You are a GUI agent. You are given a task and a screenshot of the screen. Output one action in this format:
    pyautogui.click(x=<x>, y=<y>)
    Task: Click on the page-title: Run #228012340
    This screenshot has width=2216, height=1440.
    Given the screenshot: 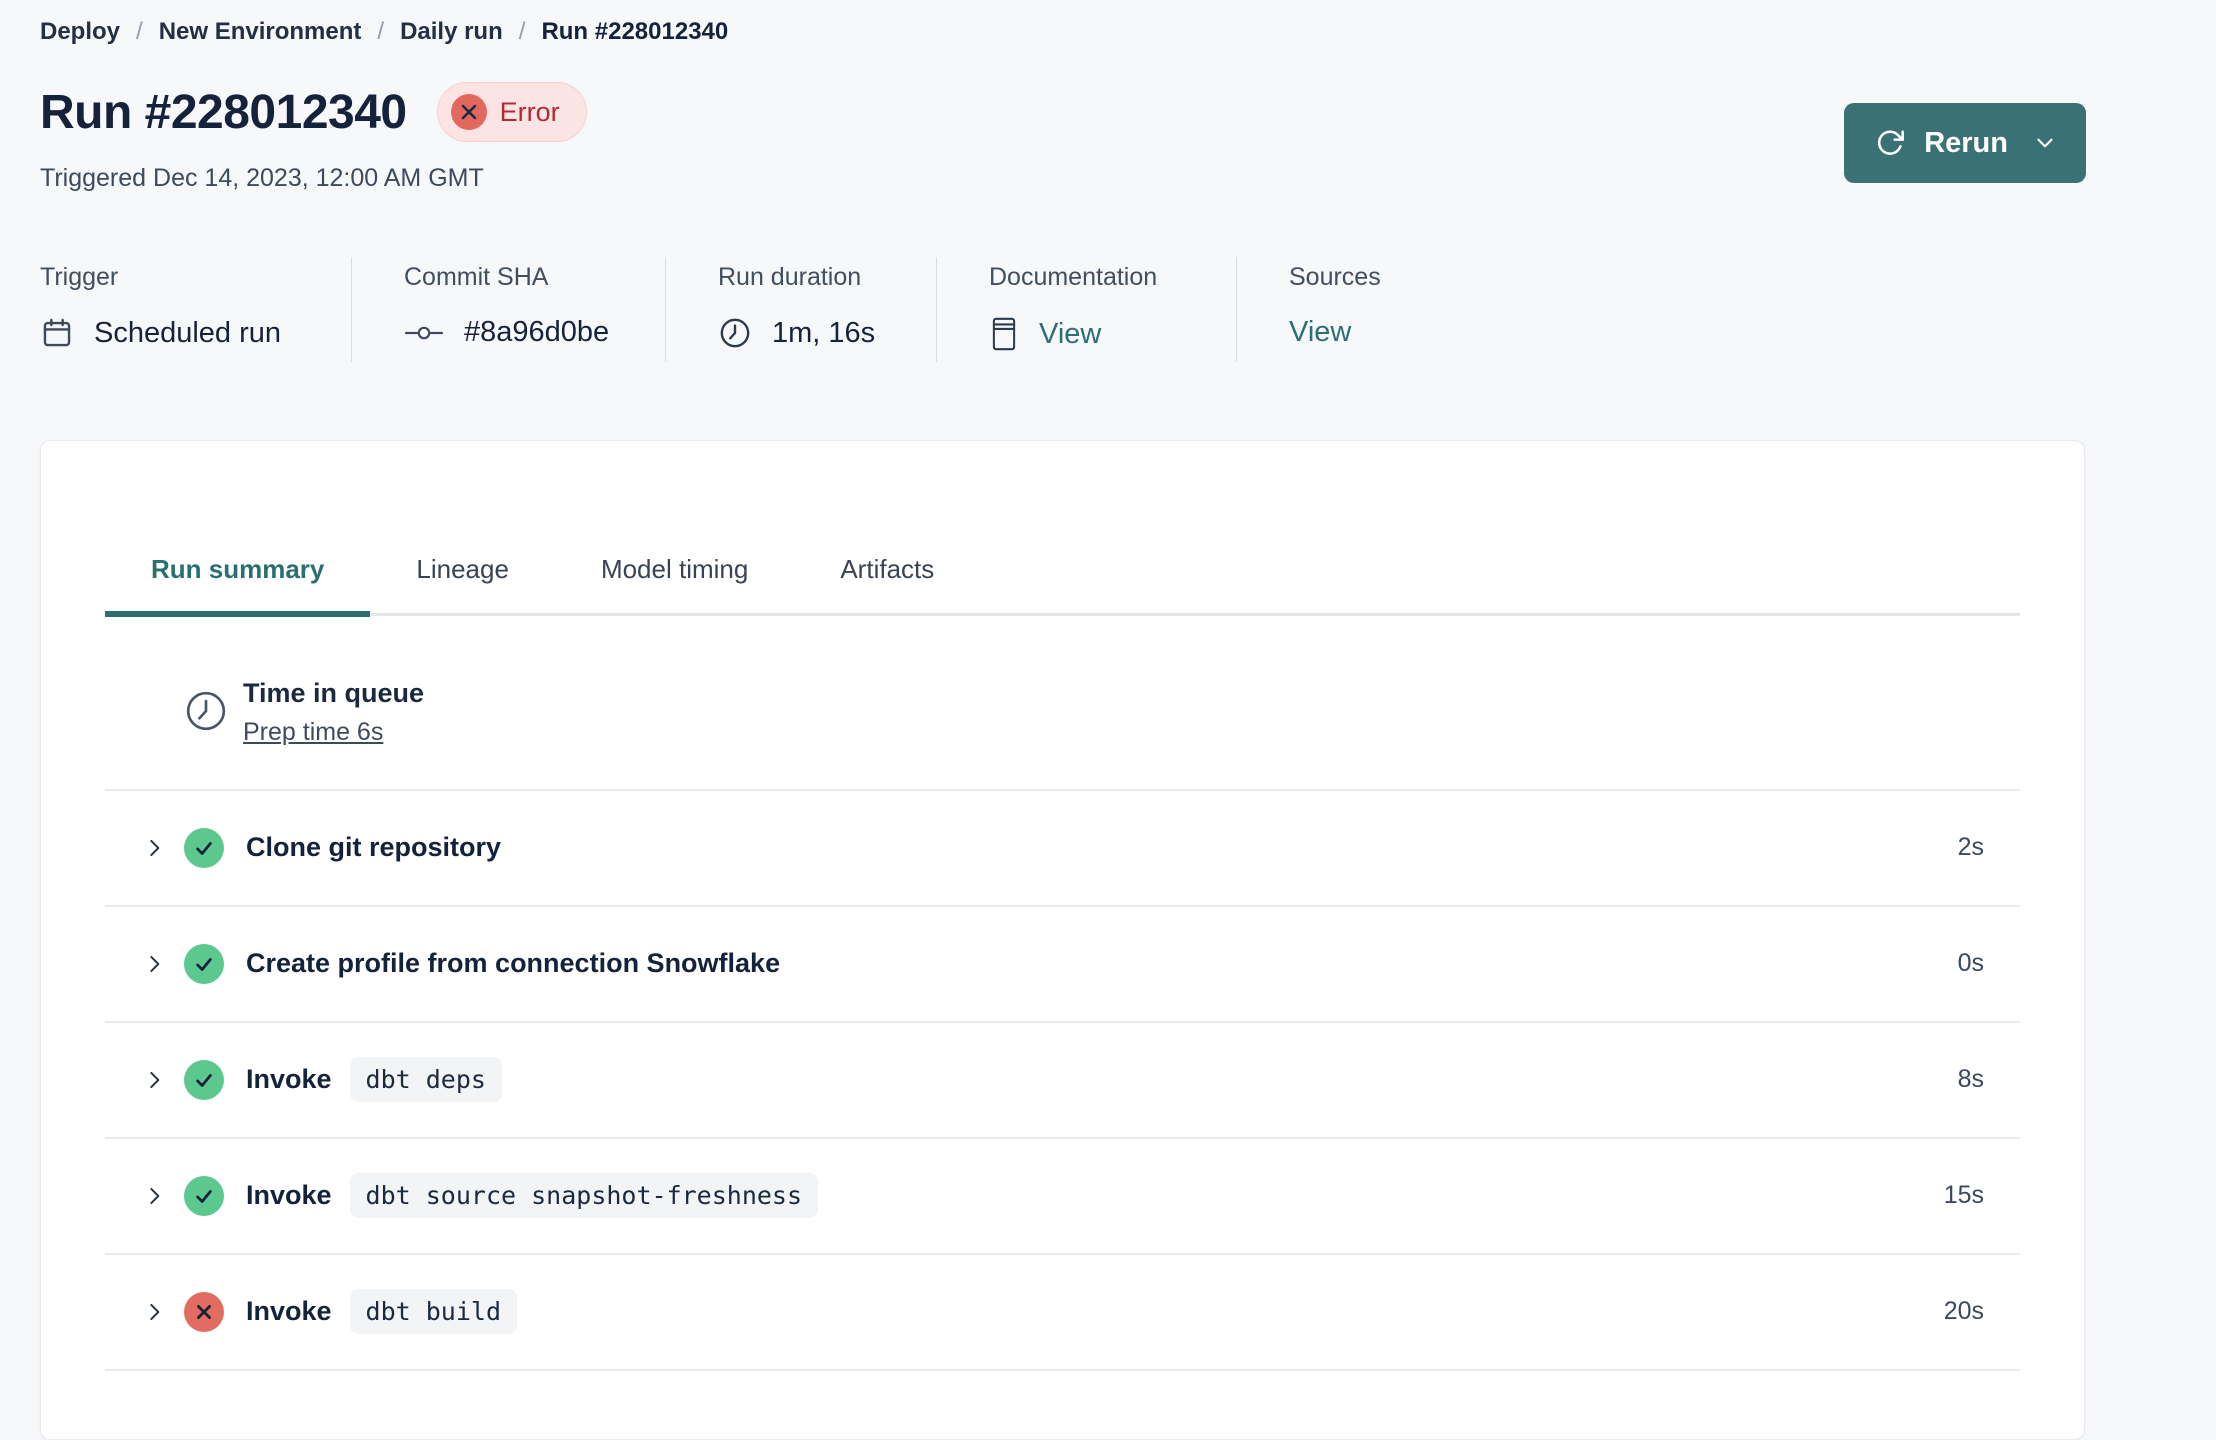 What is the action you would take?
    pyautogui.click(x=223, y=112)
    